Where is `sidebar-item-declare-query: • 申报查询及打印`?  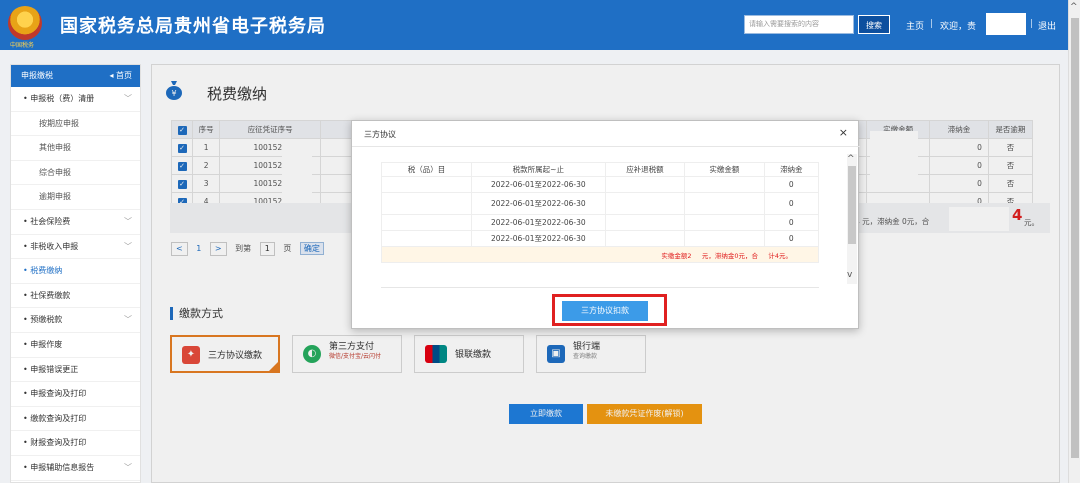
sidebar-item-declare-query: • 申报查询及打印 is located at coordinates (75, 394).